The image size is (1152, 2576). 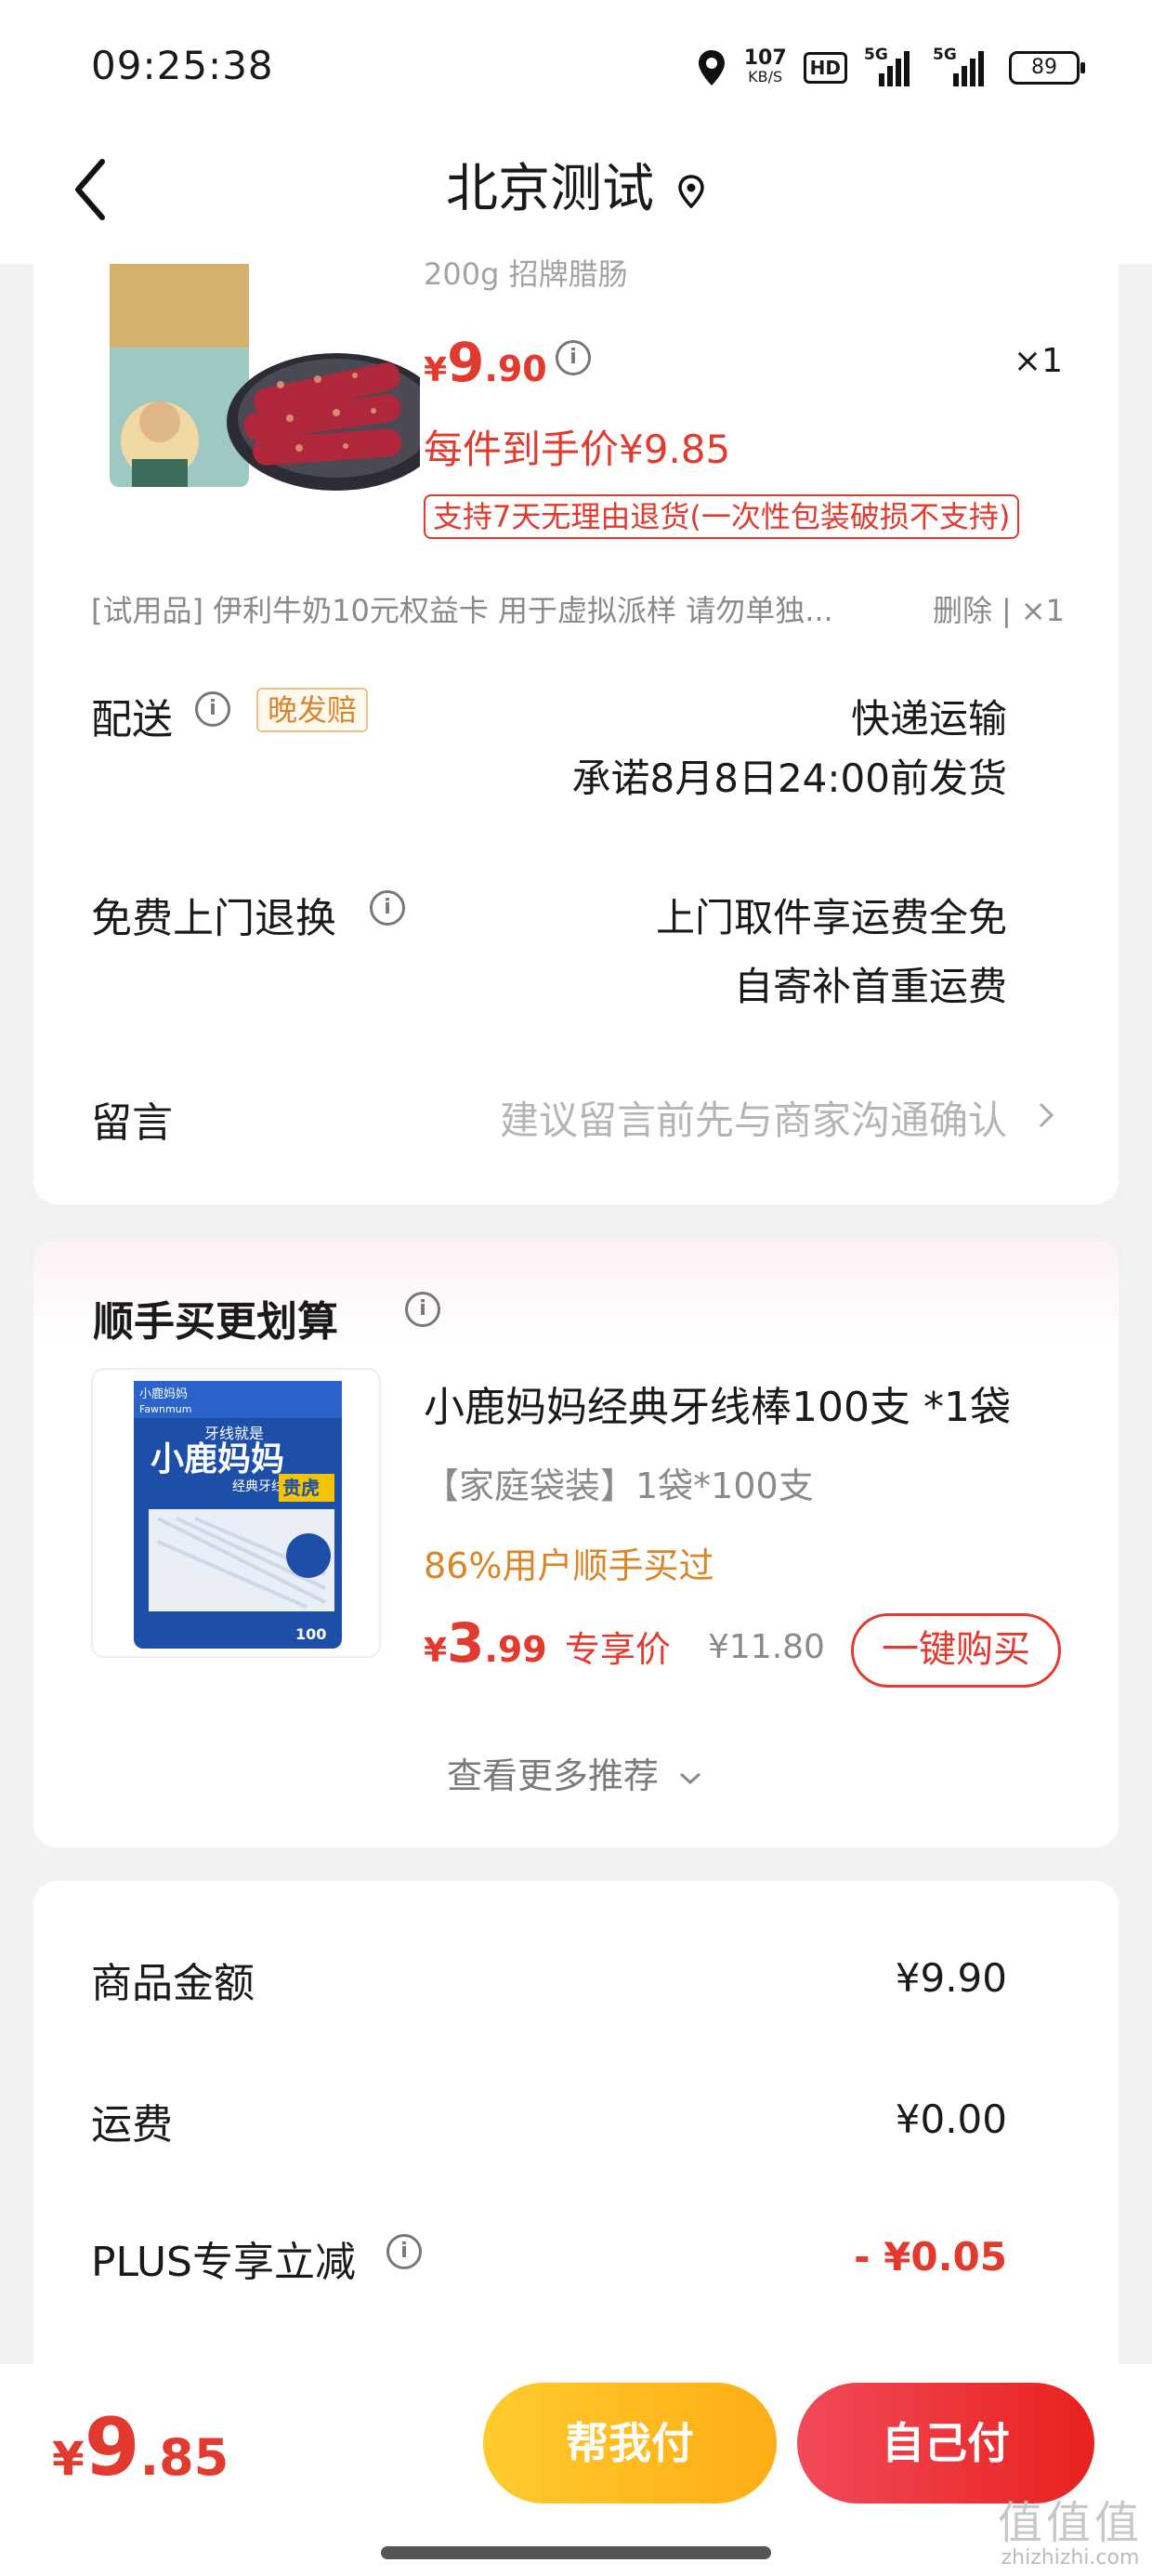 What do you see at coordinates (223, 2262) in the screenshot?
I see `plus-discount-label: PLUS专享立减` at bounding box center [223, 2262].